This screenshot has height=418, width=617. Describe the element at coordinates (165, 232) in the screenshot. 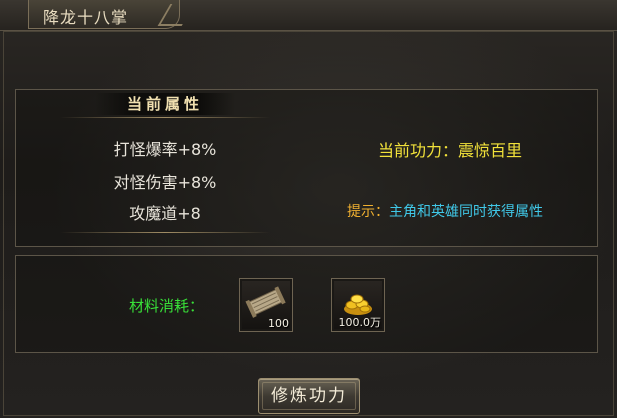

I see `footer-divider` at that location.